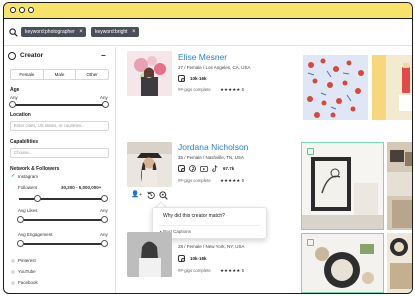 The image size is (415, 296). What do you see at coordinates (62, 220) in the screenshot?
I see `avg-likes-slider-track` at bounding box center [62, 220].